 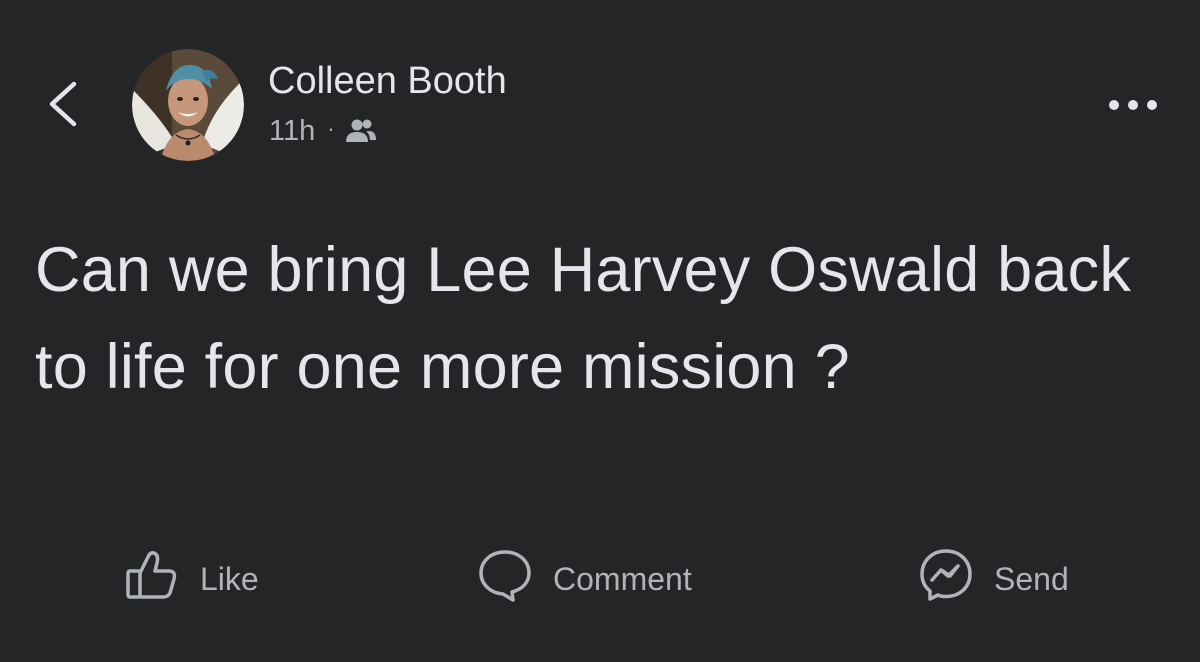 What do you see at coordinates (1031, 578) in the screenshot?
I see `send-label: Send` at bounding box center [1031, 578].